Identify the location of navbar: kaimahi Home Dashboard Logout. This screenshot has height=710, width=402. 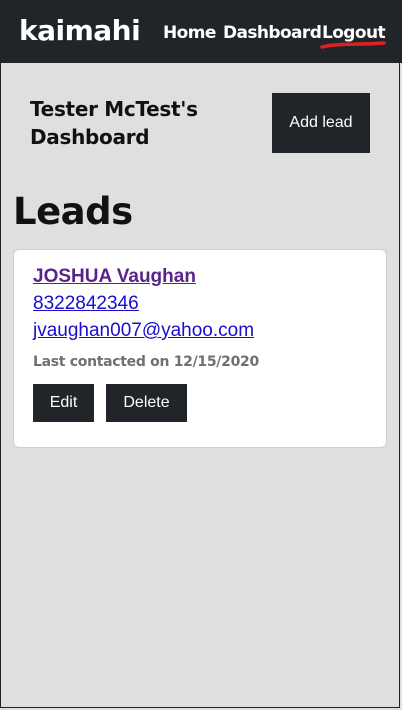
(201, 31).